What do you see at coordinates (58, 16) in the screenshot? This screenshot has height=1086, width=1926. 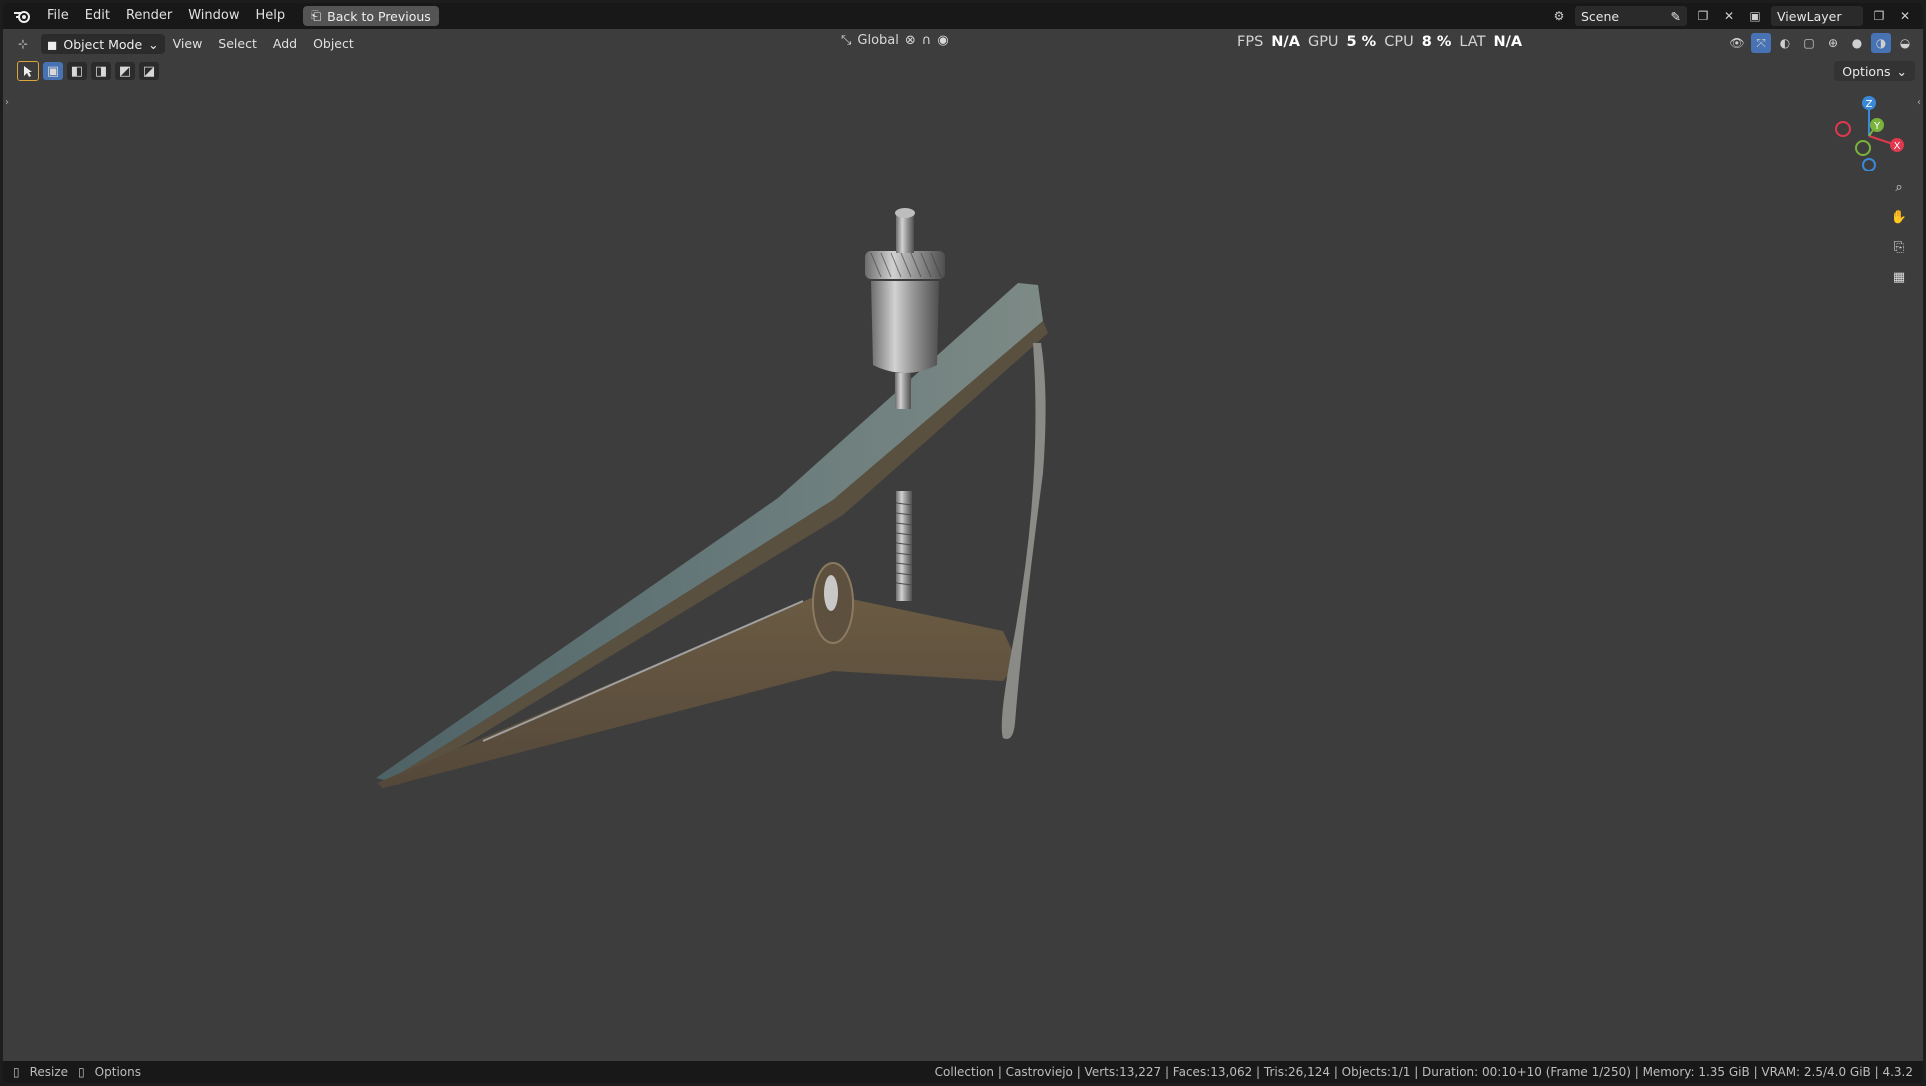 I see `menu-file: File` at bounding box center [58, 16].